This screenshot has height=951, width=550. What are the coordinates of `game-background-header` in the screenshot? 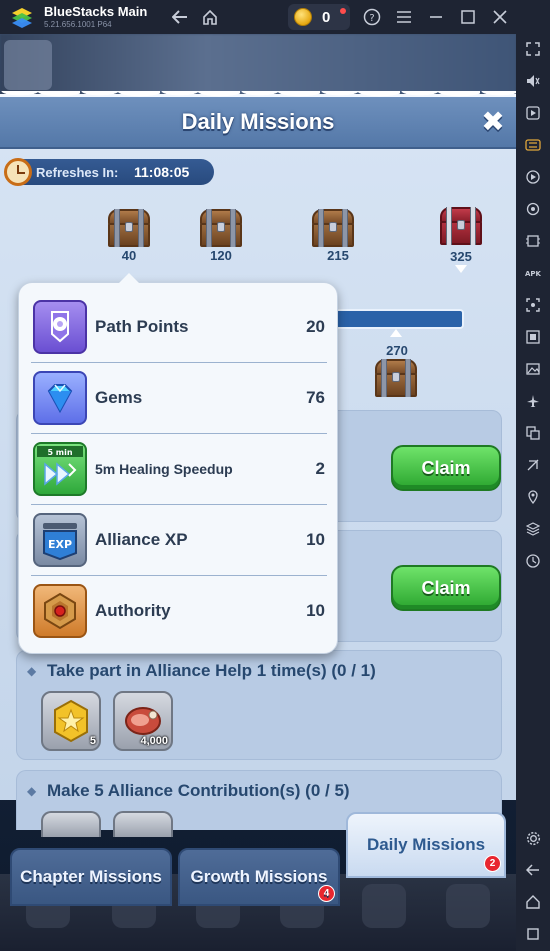 It's located at (258, 64).